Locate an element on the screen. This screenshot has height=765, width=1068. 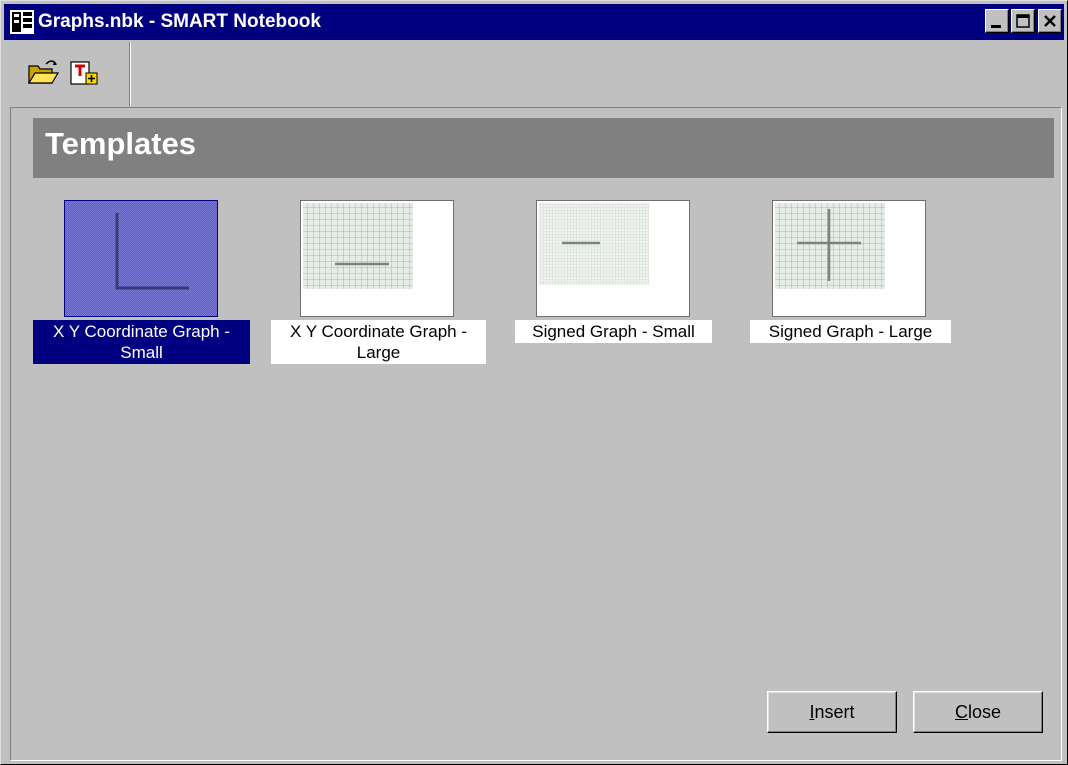
close-icon is located at coordinates (1050, 21).